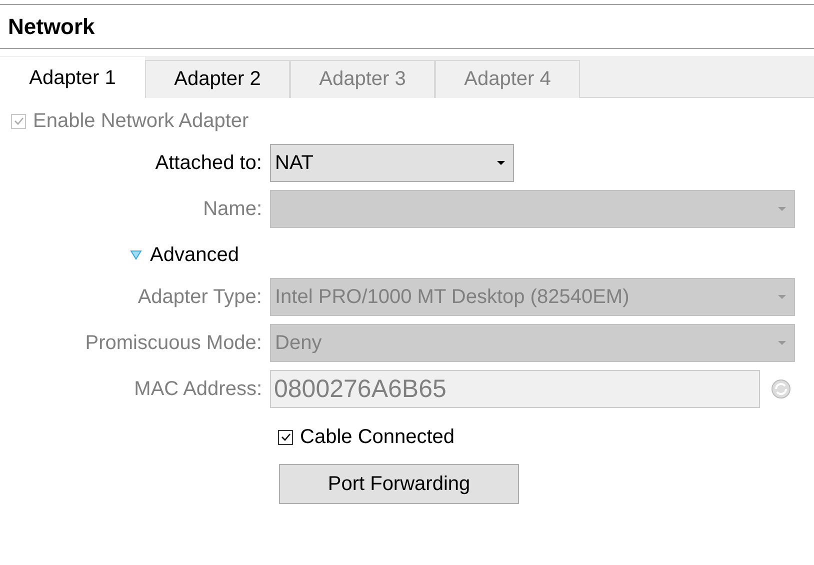 This screenshot has width=814, height=565. Describe the element at coordinates (217, 79) in the screenshot. I see `tab: Adapter 2` at that location.